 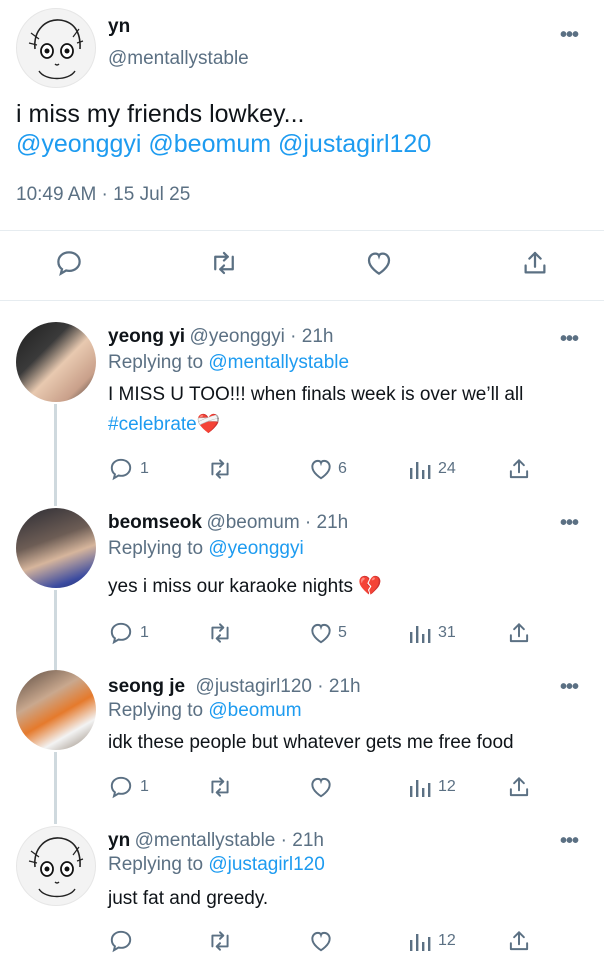 I want to click on reply4-replying-to: @justagirl120, so click(x=266, y=864).